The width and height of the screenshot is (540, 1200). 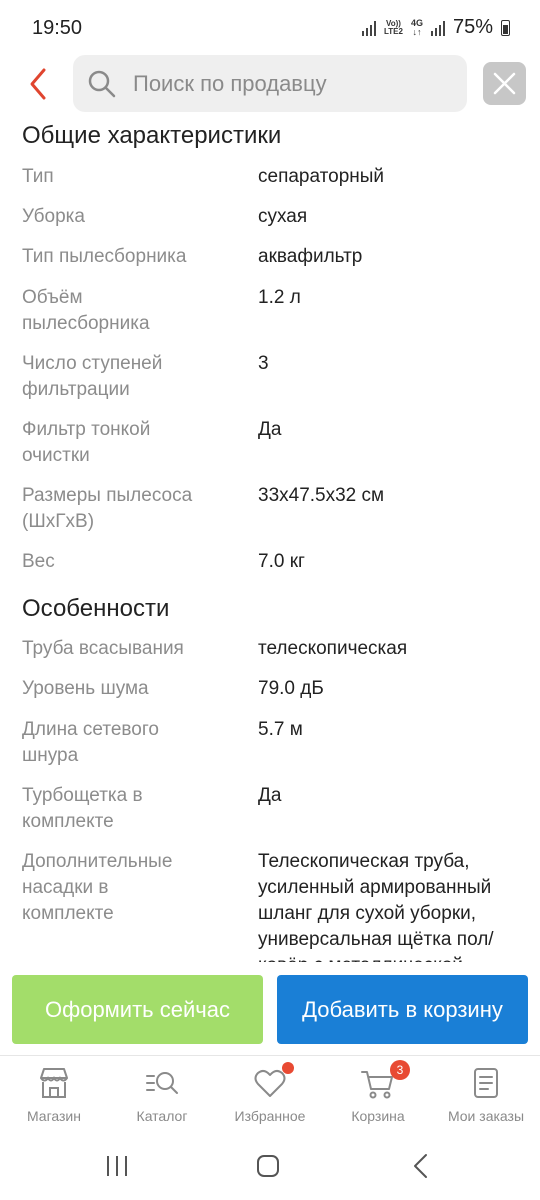 I want to click on back-icon, so click(x=420, y=1166).